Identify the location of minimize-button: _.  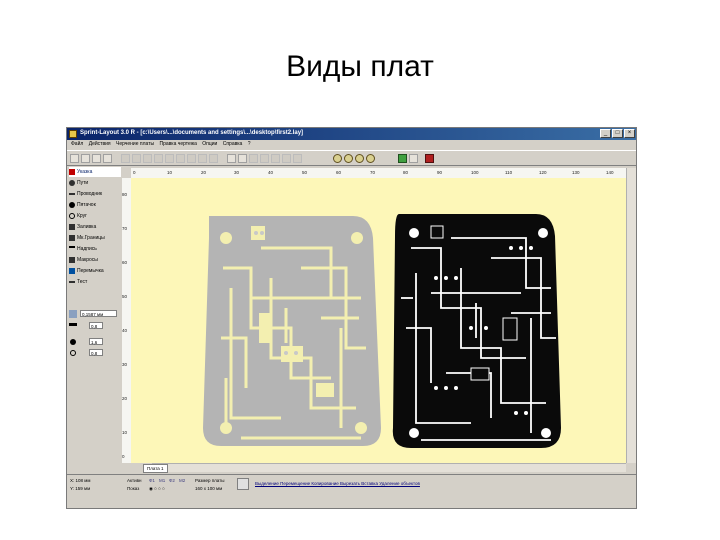
(605, 133).